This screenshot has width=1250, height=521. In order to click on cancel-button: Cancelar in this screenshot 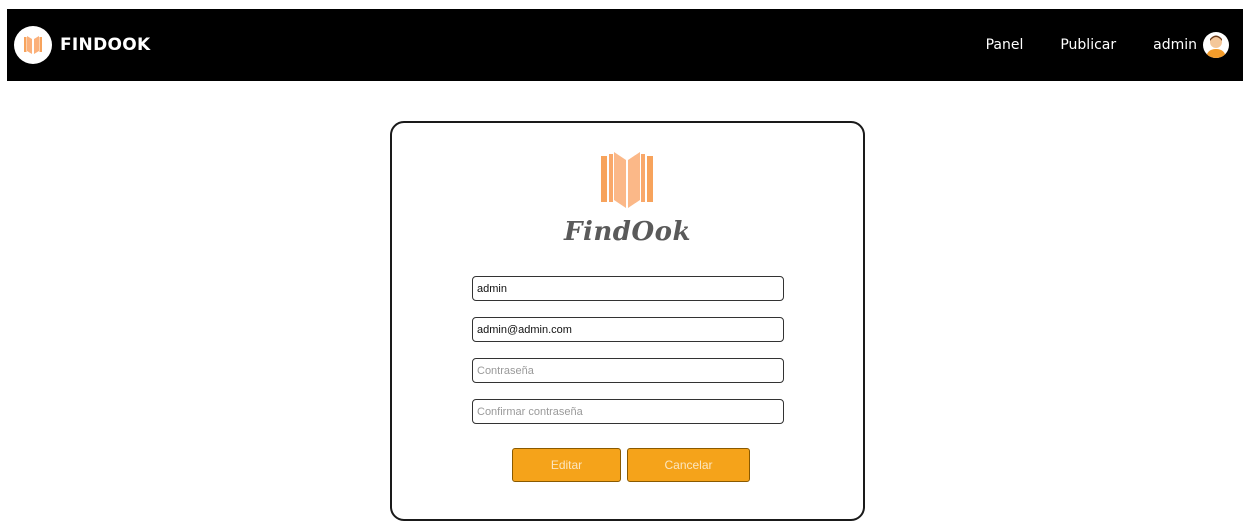, I will do `click(688, 465)`.